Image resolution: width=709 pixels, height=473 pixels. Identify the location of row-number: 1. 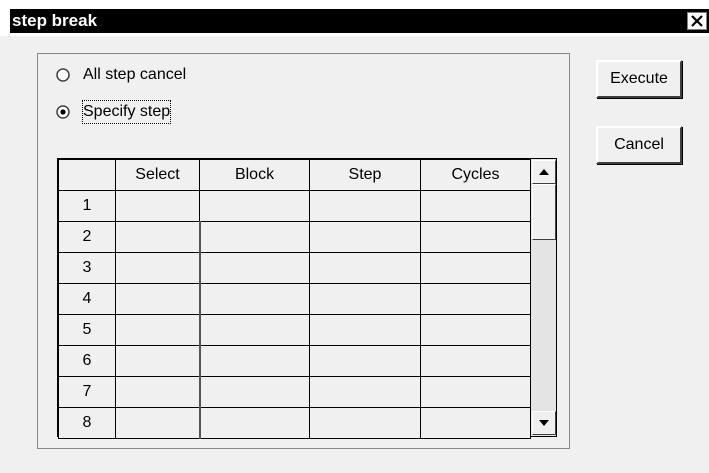
(87, 206).